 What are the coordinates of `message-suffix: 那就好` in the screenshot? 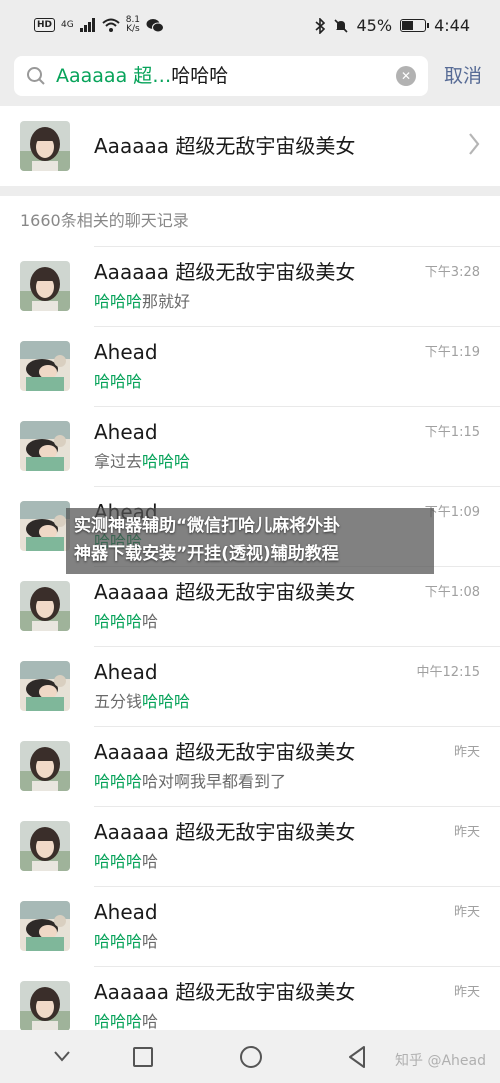 It's located at (166, 301).